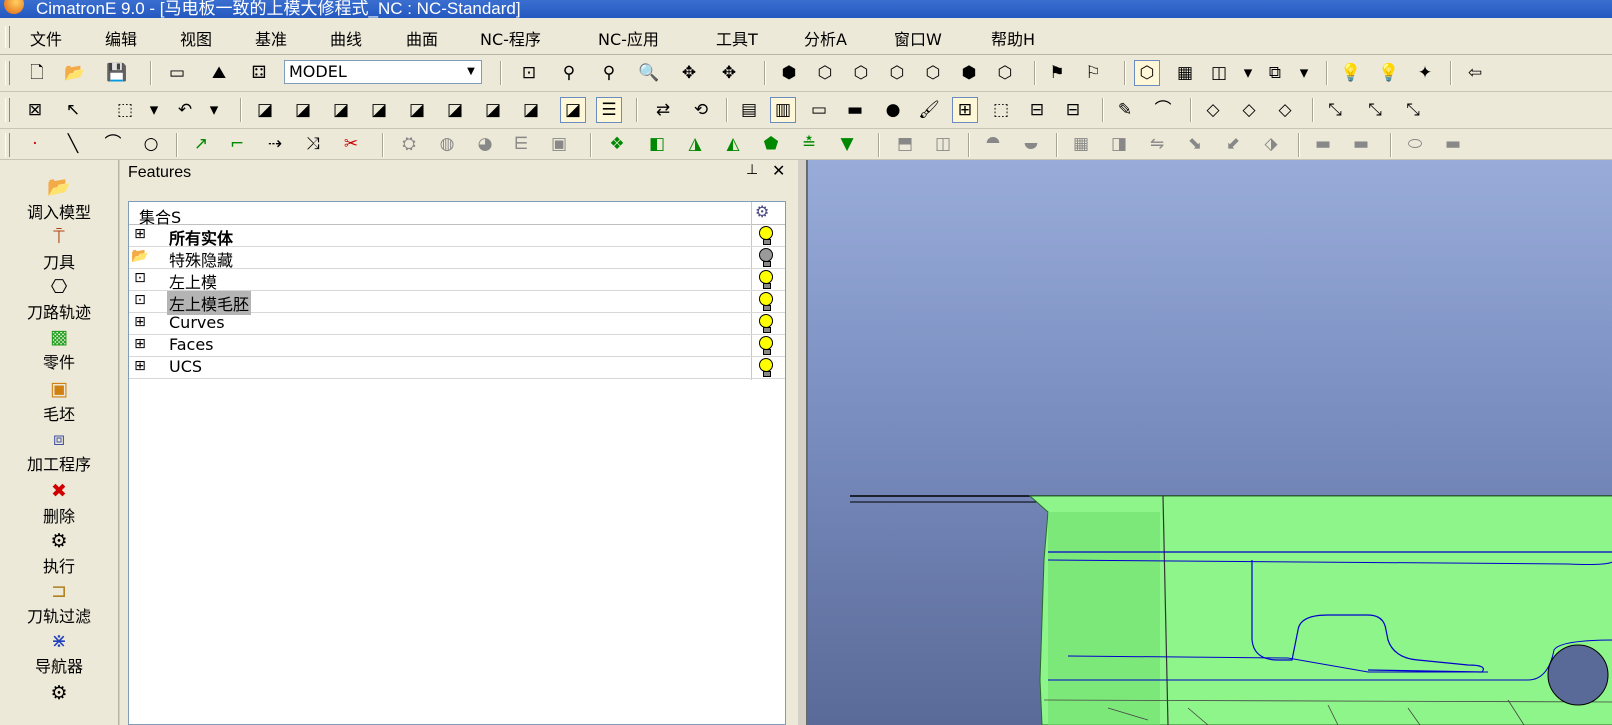 The height and width of the screenshot is (725, 1612). What do you see at coordinates (733, 144) in the screenshot?
I see `surface-drive-icon: ◭` at bounding box center [733, 144].